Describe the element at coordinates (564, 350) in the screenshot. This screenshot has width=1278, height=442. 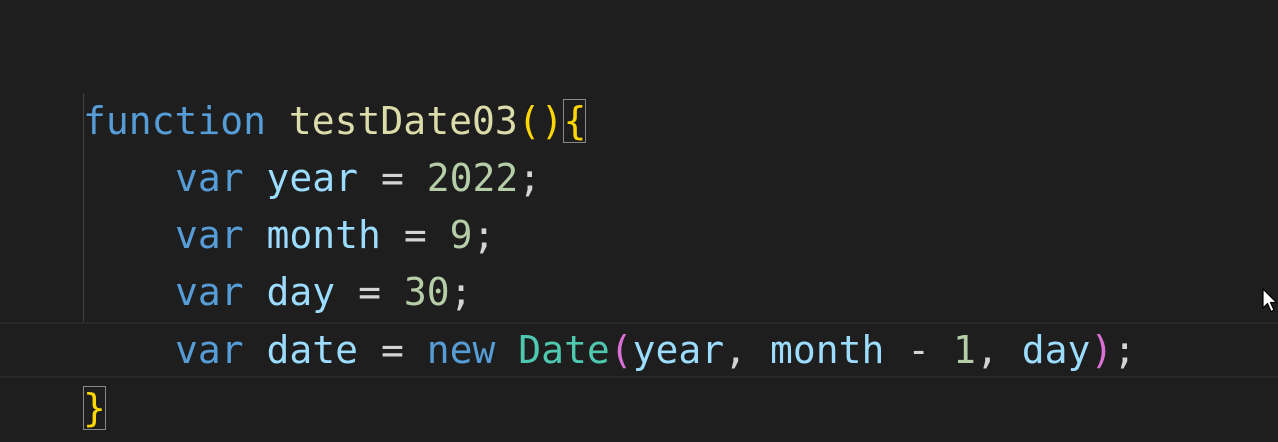
I see `class-name: Date` at that location.